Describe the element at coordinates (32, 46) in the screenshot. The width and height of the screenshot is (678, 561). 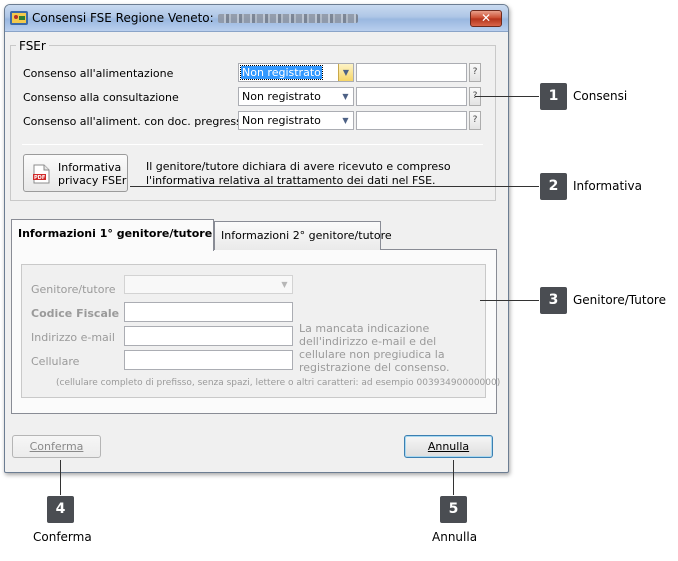
I see `fser-legend: FSEr` at that location.